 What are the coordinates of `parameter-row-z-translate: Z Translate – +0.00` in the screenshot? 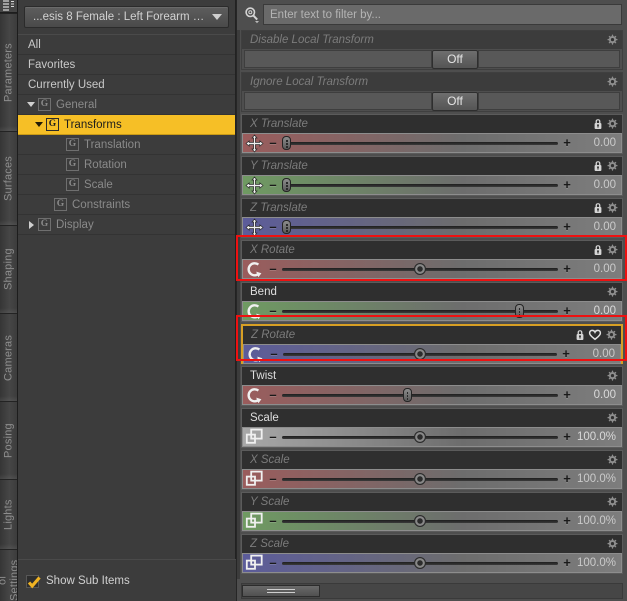 It's located at (432, 218).